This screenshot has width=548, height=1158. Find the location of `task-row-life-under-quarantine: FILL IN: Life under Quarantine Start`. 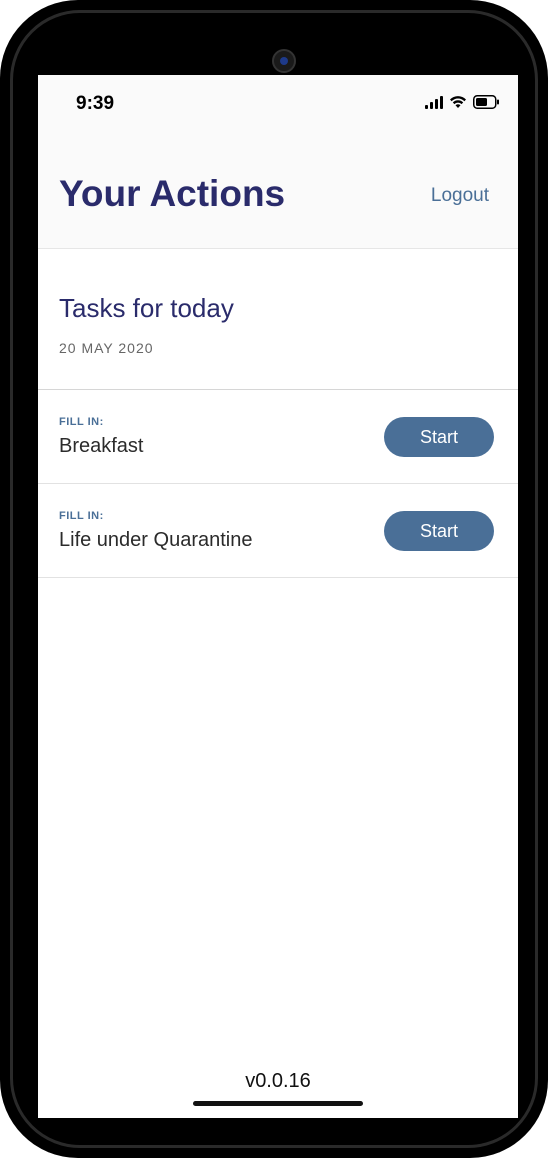

task-row-life-under-quarantine: FILL IN: Life under Quarantine Start is located at coordinates (278, 531).